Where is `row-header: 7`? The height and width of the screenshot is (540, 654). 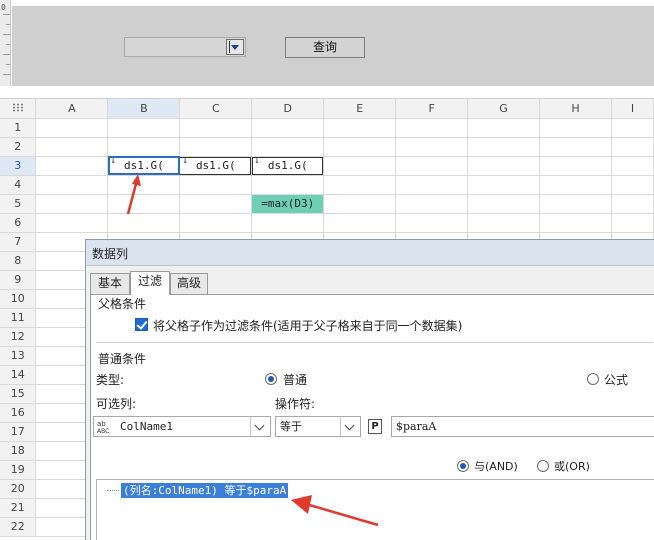 row-header: 7 is located at coordinates (18, 242).